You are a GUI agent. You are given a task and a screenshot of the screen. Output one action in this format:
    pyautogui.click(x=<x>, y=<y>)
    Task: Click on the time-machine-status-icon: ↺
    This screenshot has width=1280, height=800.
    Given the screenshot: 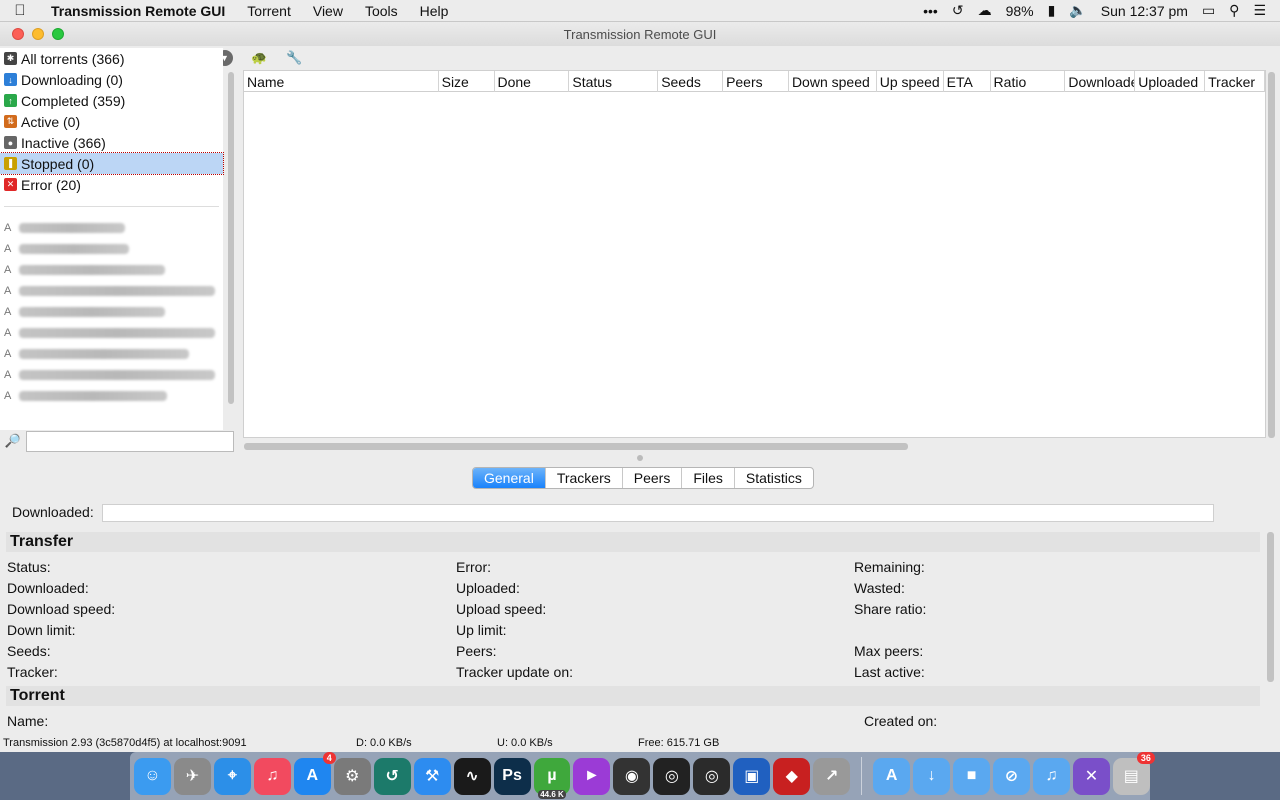 What is the action you would take?
    pyautogui.click(x=958, y=10)
    